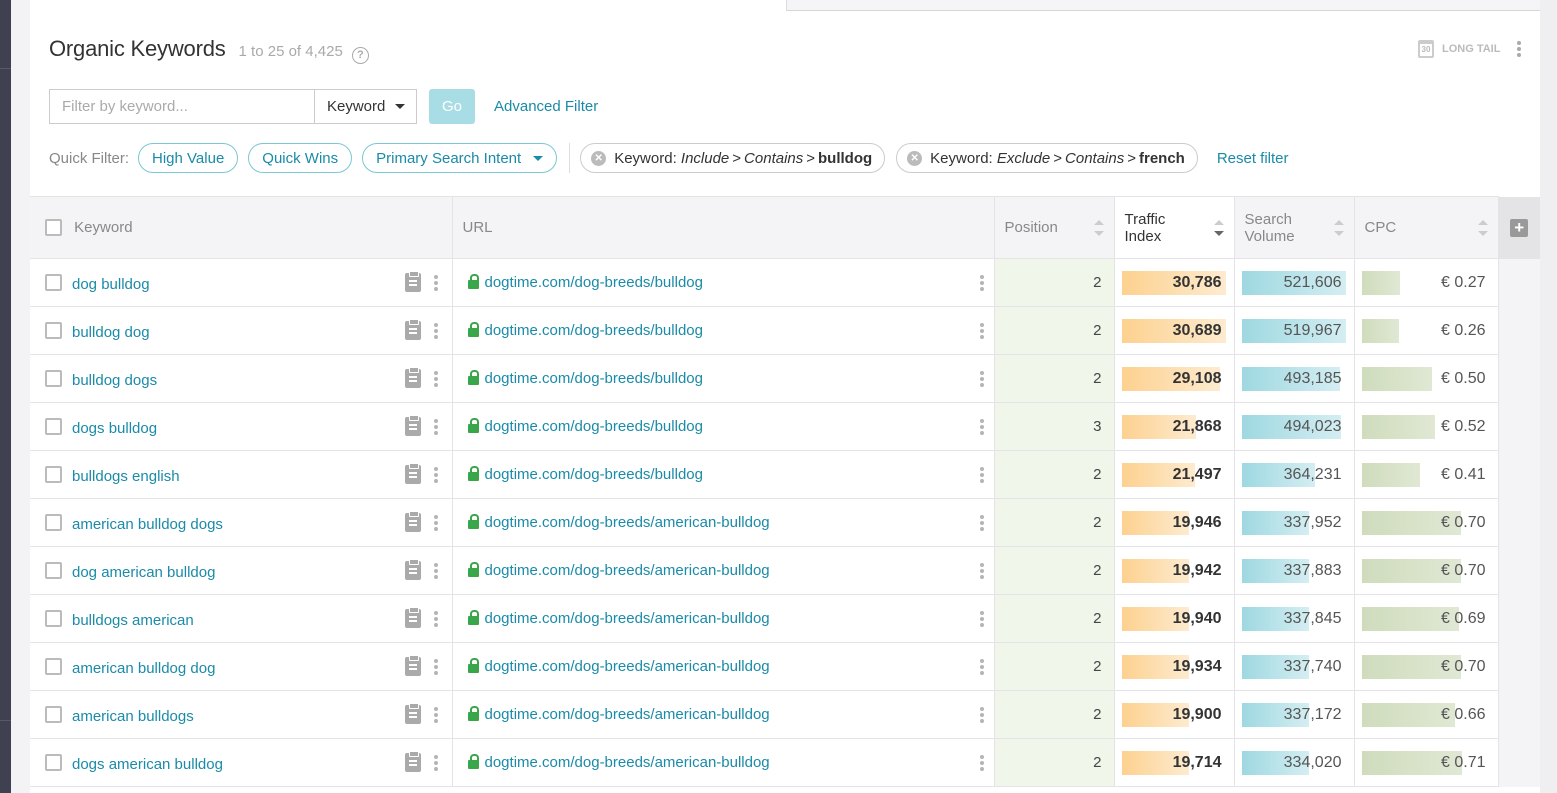  Describe the element at coordinates (365, 106) in the screenshot. I see `filter-field-select: Keyword` at that location.